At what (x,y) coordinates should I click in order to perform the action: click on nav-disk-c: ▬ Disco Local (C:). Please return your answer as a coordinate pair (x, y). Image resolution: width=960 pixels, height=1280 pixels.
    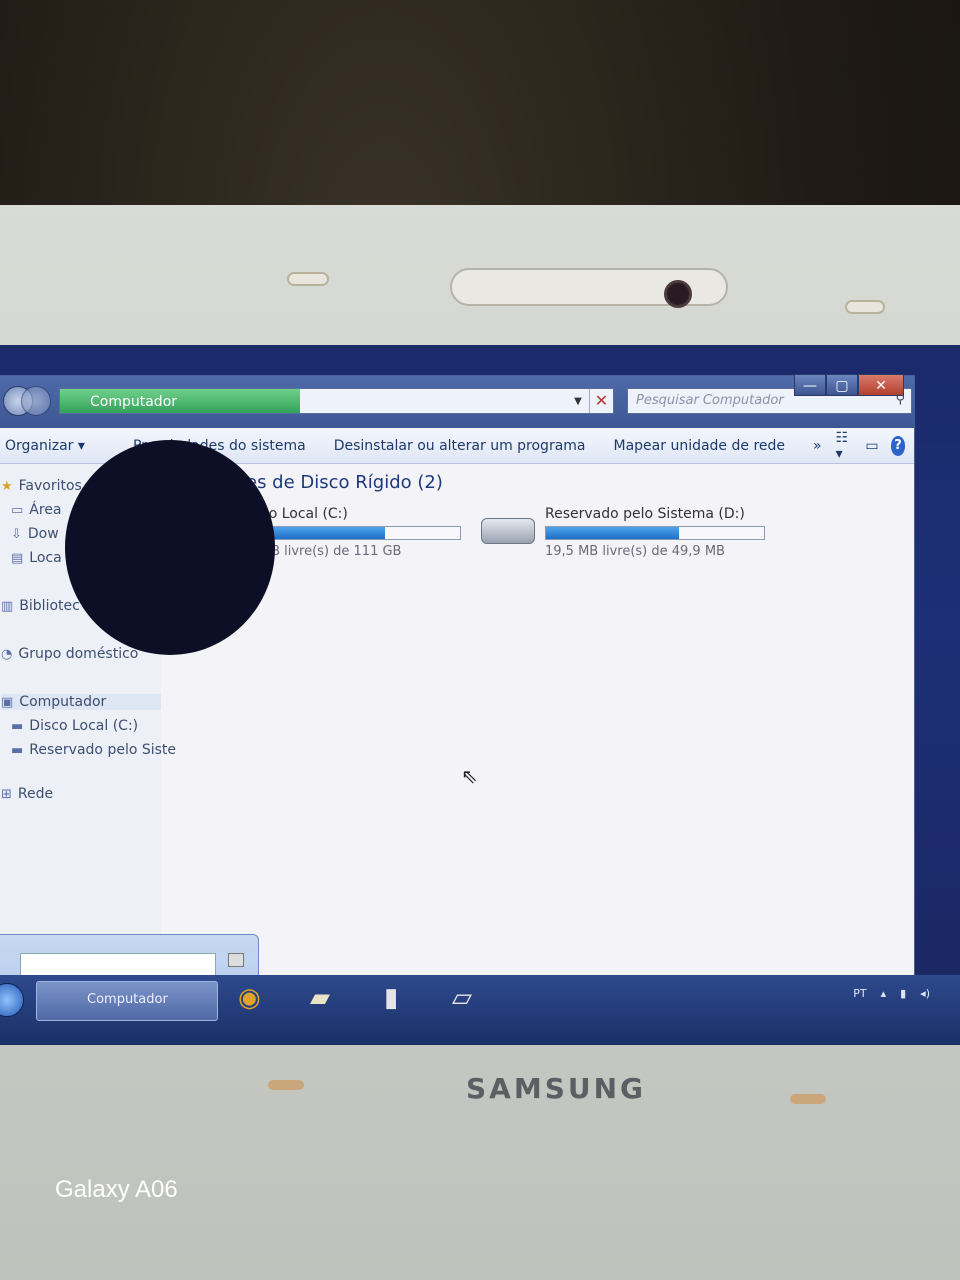
    Looking at the image, I should click on (74, 726).